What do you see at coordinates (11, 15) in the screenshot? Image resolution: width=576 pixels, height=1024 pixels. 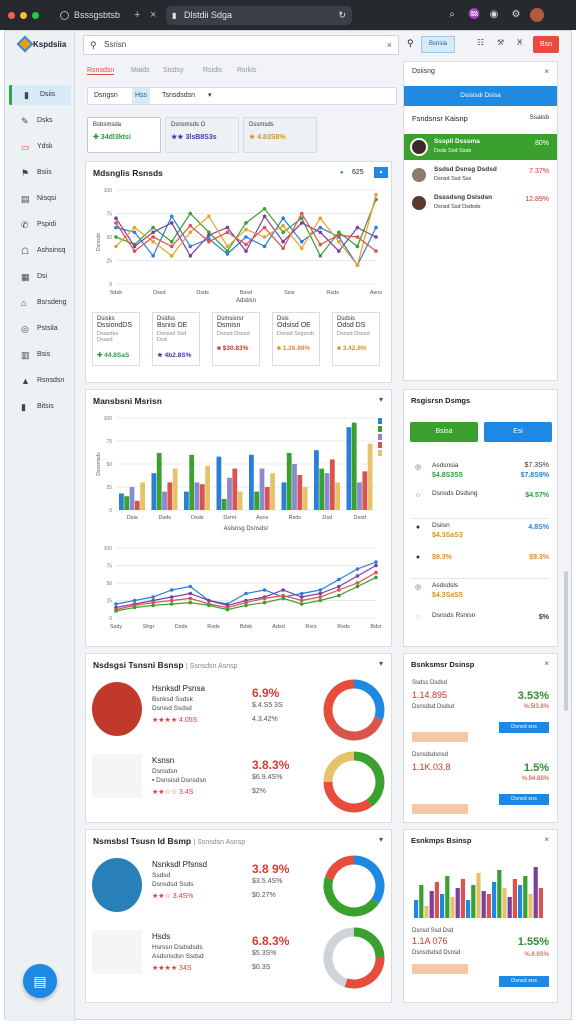 I see `close-window-dot` at bounding box center [11, 15].